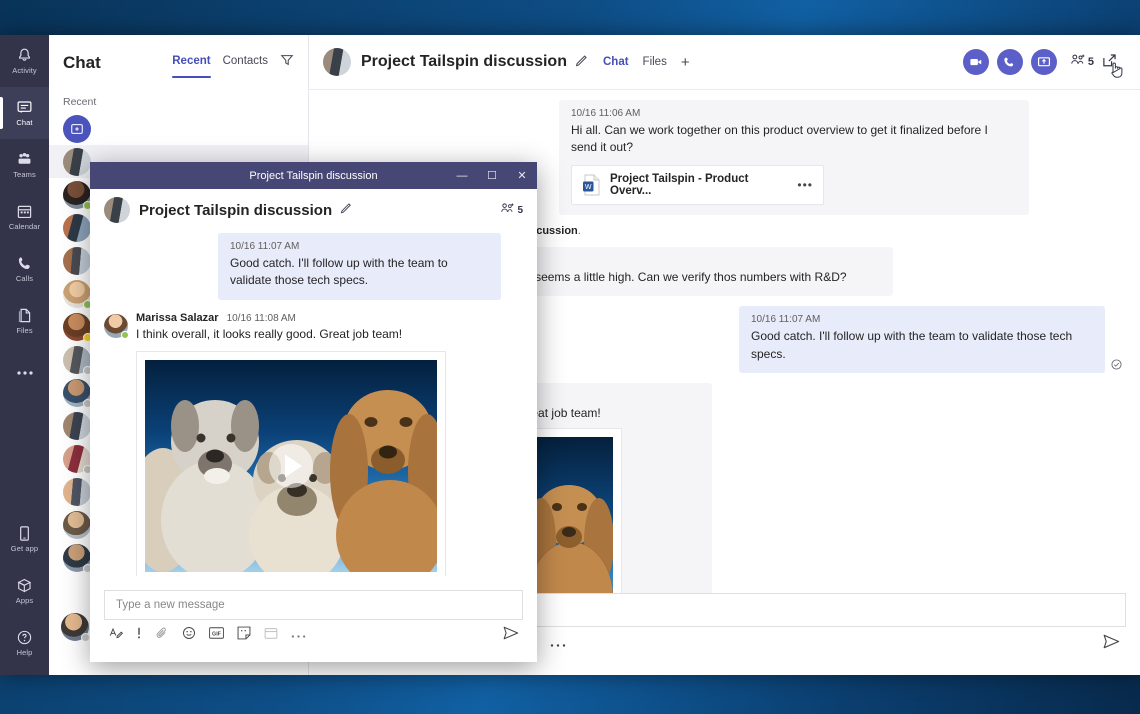  What do you see at coordinates (588, 187) in the screenshot?
I see `svg-text: W` at bounding box center [588, 187].